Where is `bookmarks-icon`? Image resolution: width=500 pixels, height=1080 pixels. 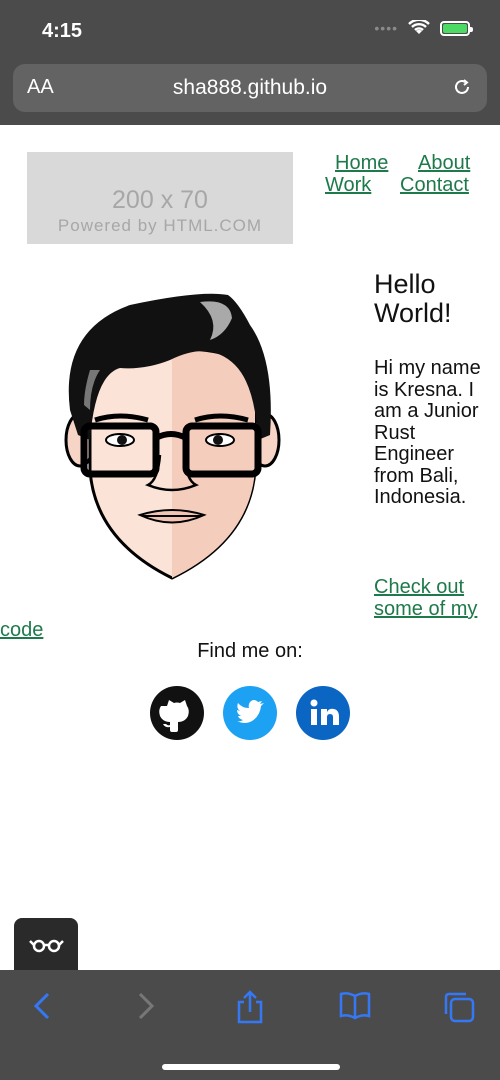
bookmarks-icon is located at coordinates (355, 1005).